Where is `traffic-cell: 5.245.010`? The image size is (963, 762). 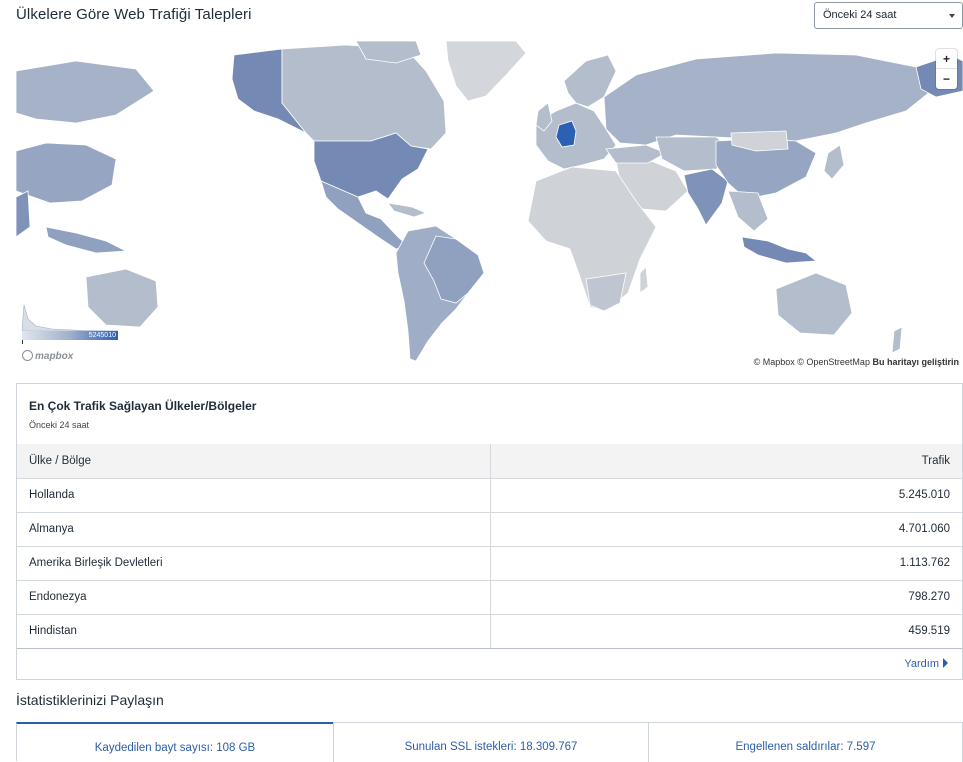
traffic-cell: 5.245.010 is located at coordinates (726, 495).